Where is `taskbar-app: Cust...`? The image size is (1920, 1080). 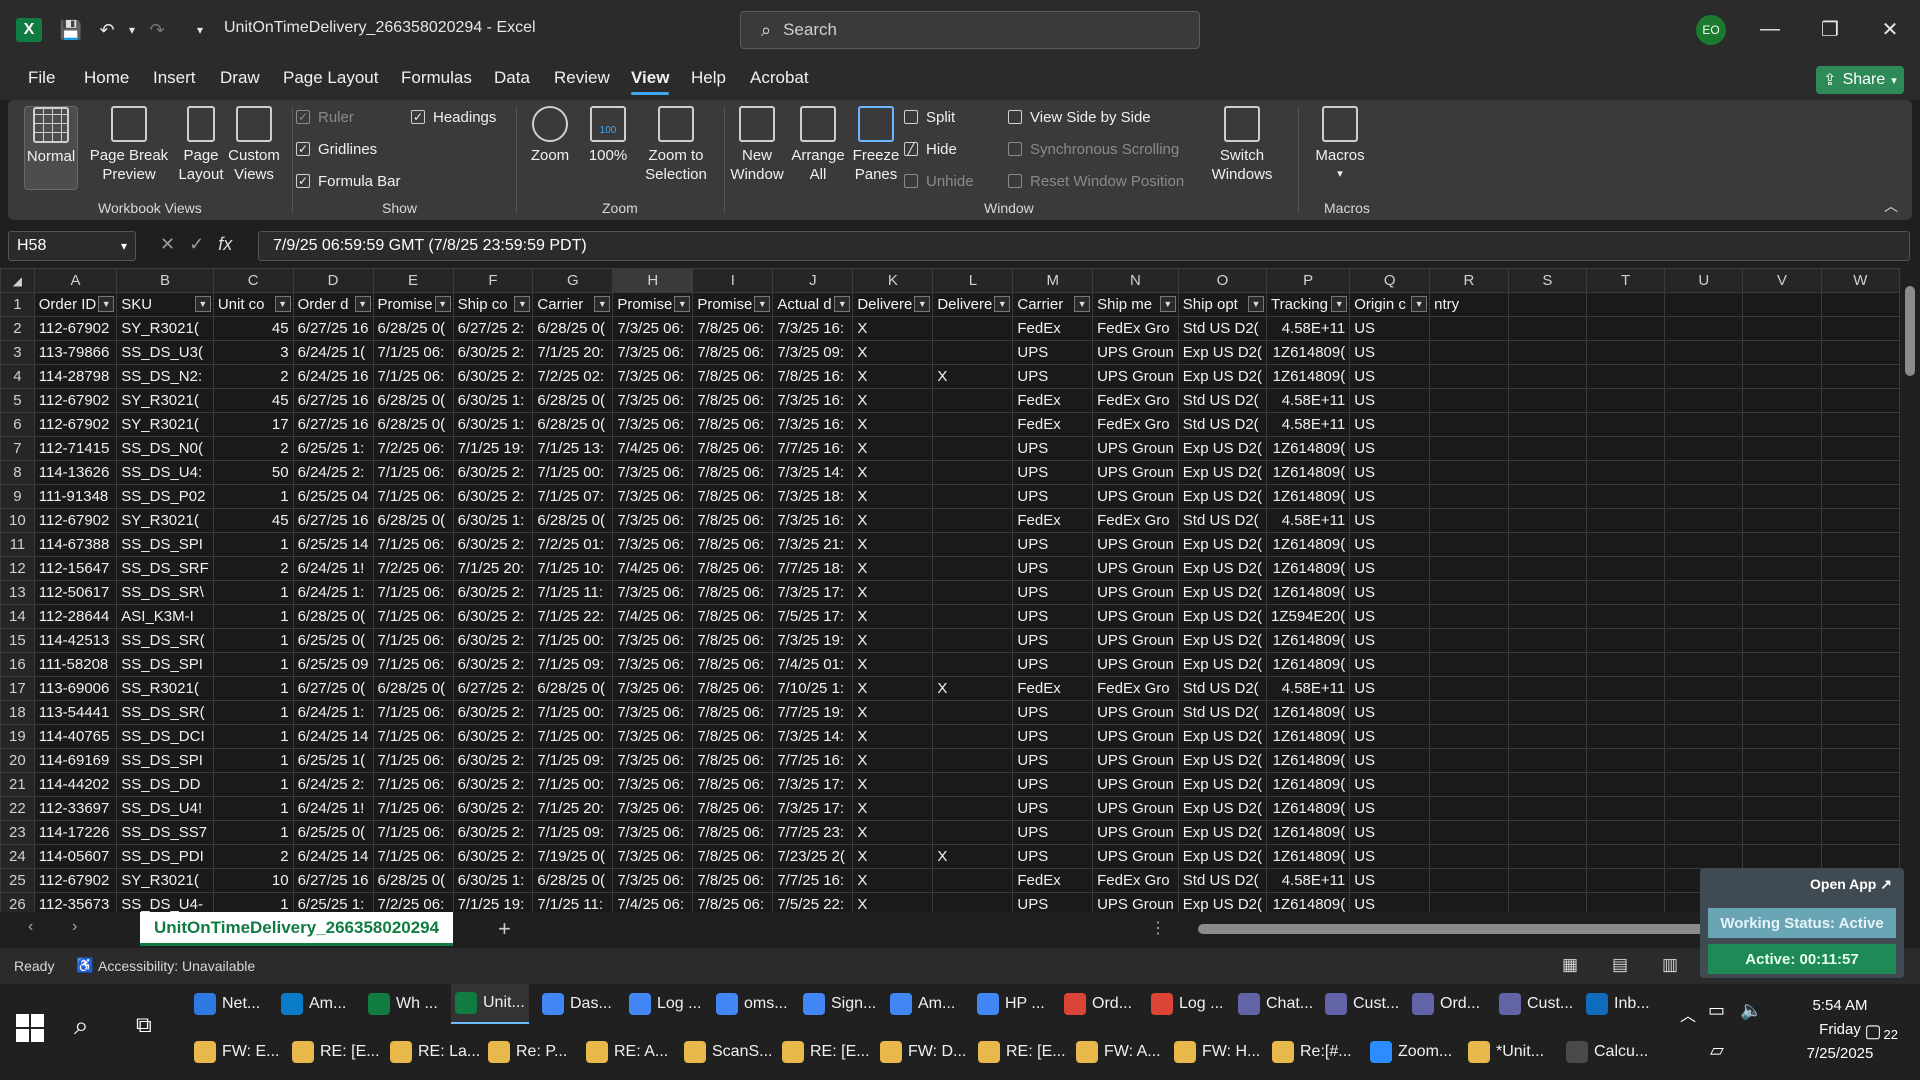
taskbar-app: Cust... is located at coordinates (1536, 1004).